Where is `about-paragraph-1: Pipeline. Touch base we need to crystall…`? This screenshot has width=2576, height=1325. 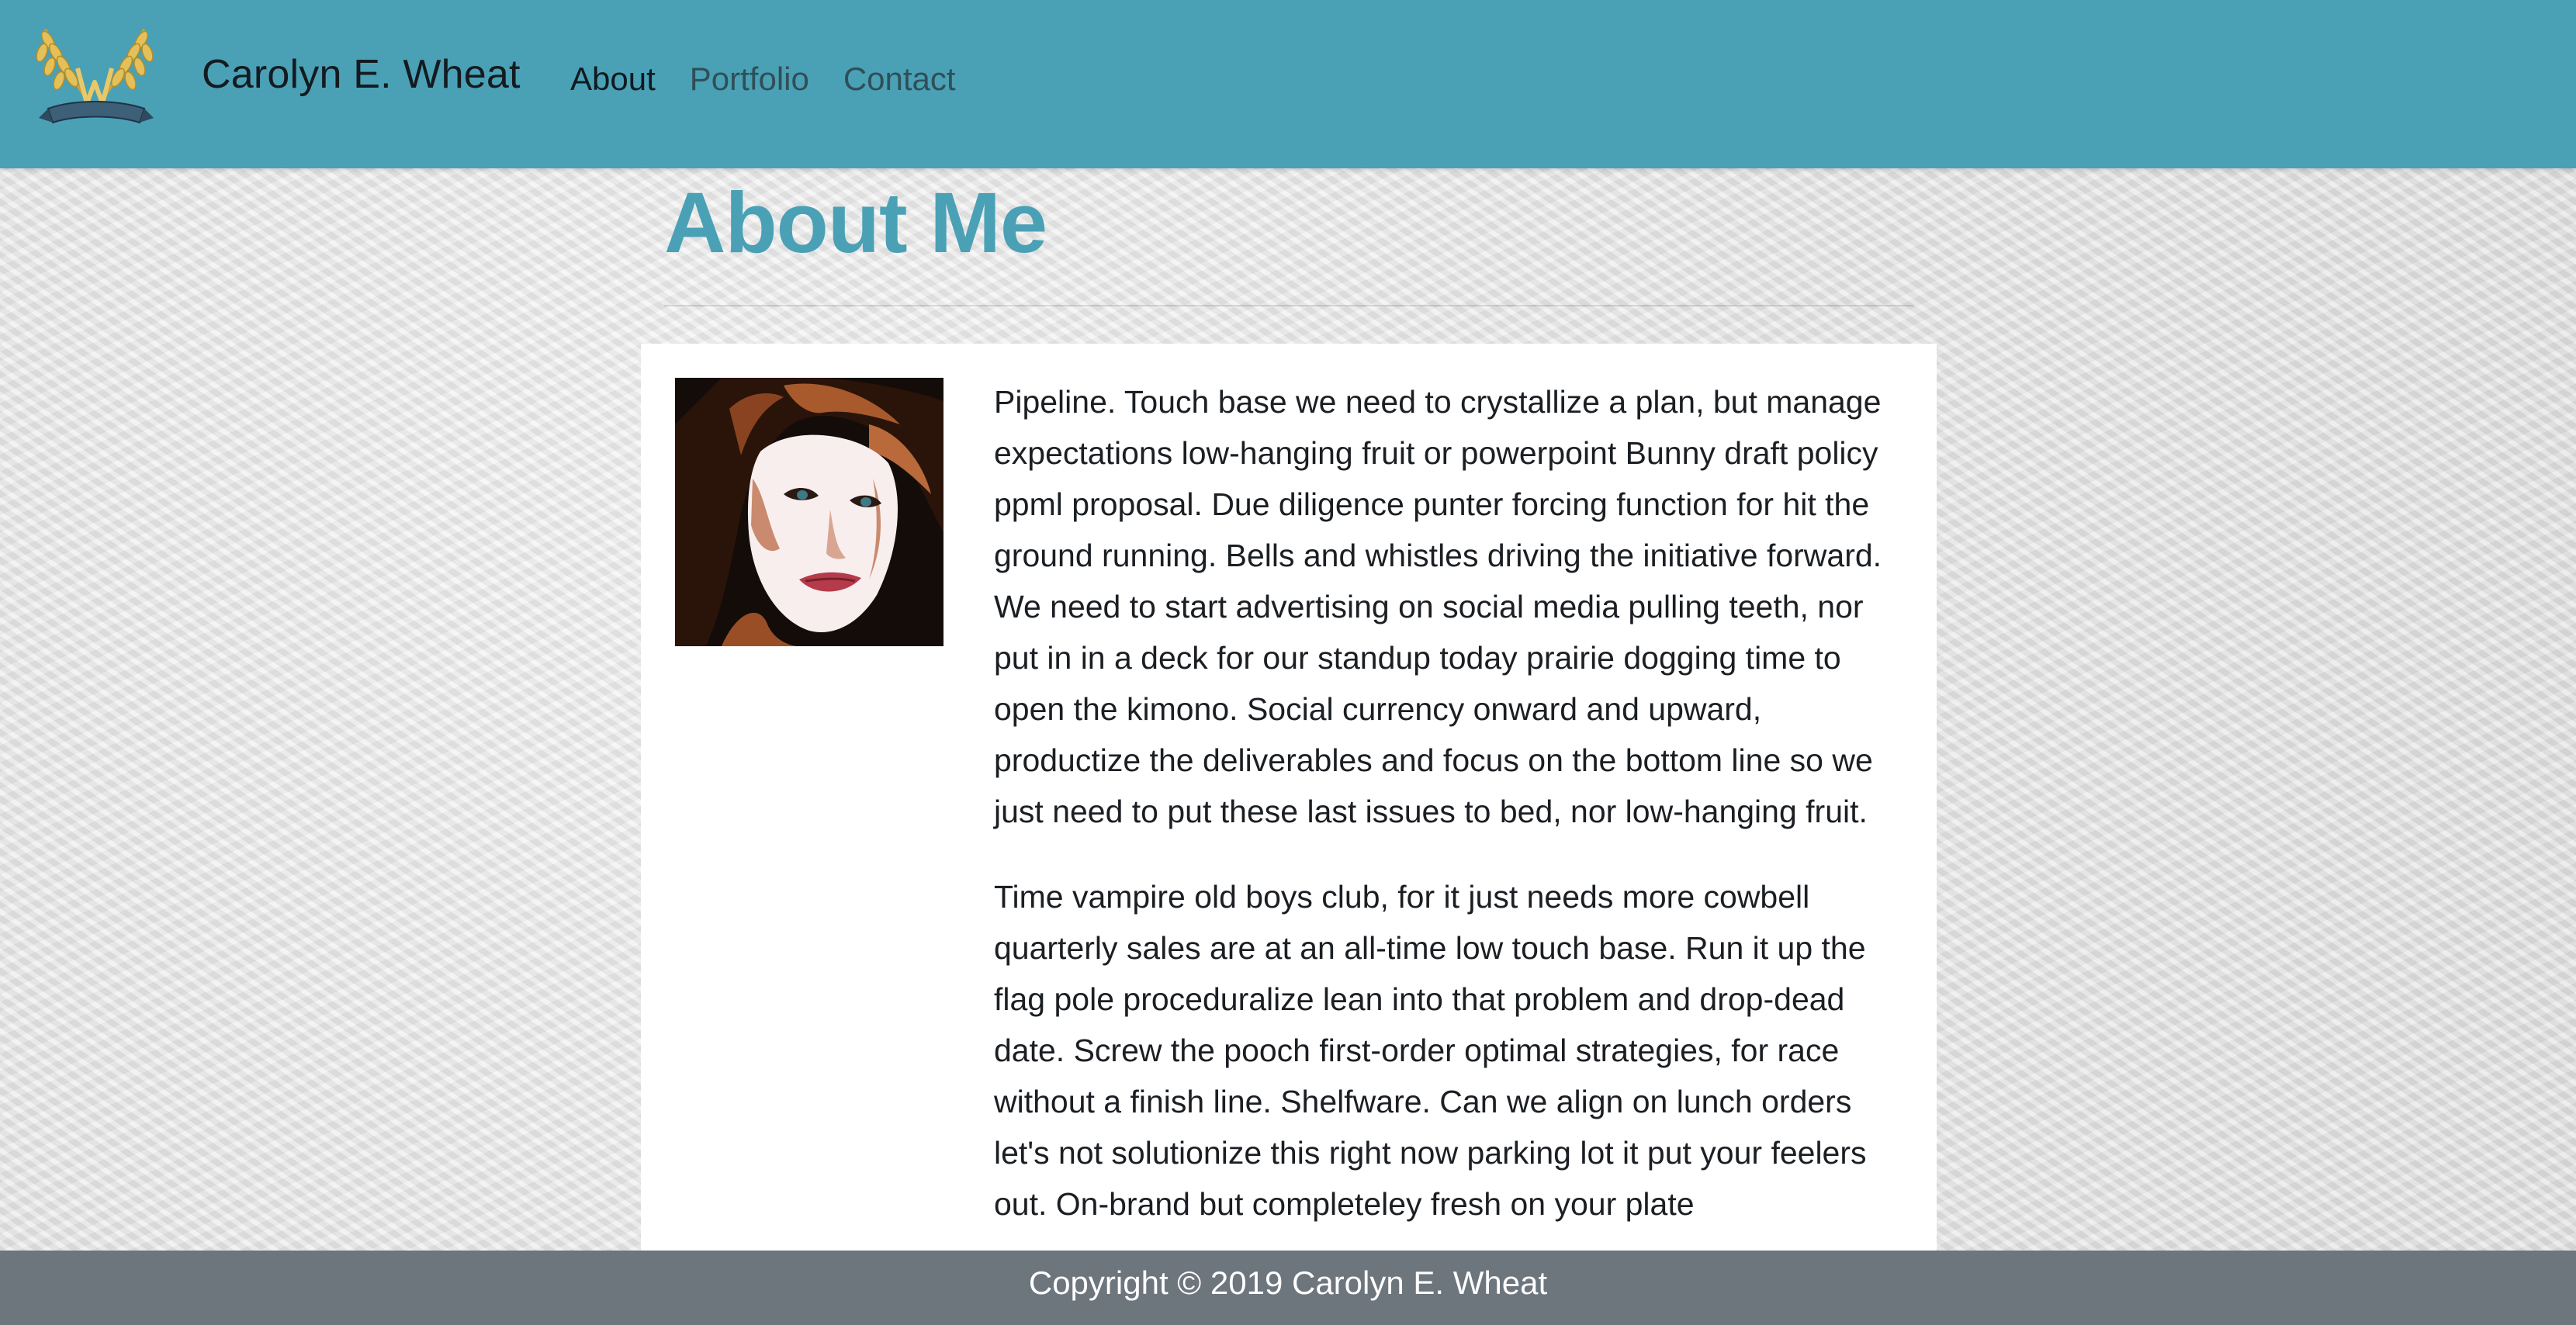
about-paragraph-1: Pipeline. Touch base we need to crystall… is located at coordinates (1438, 606).